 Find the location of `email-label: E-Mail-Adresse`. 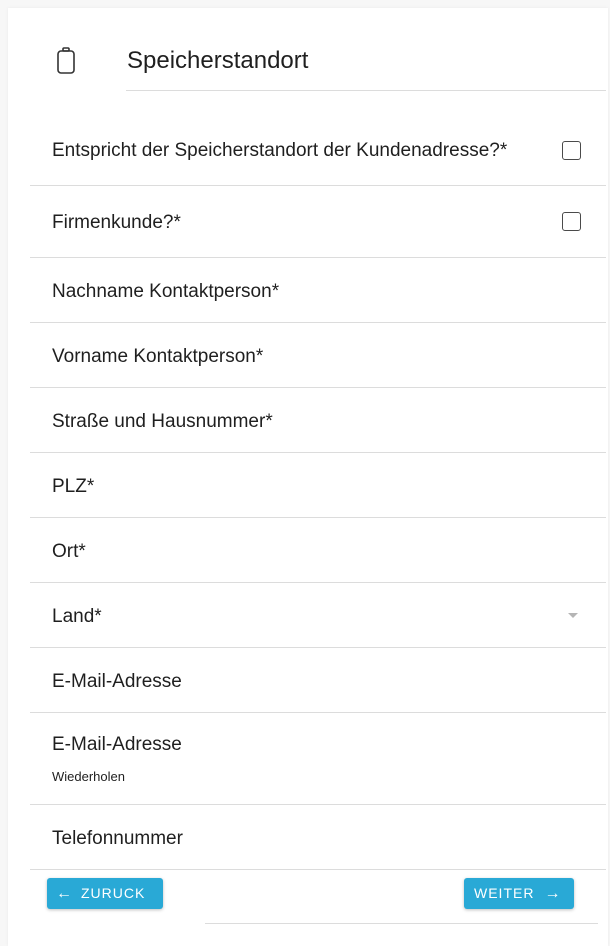

email-label: E-Mail-Adresse is located at coordinates (117, 681).